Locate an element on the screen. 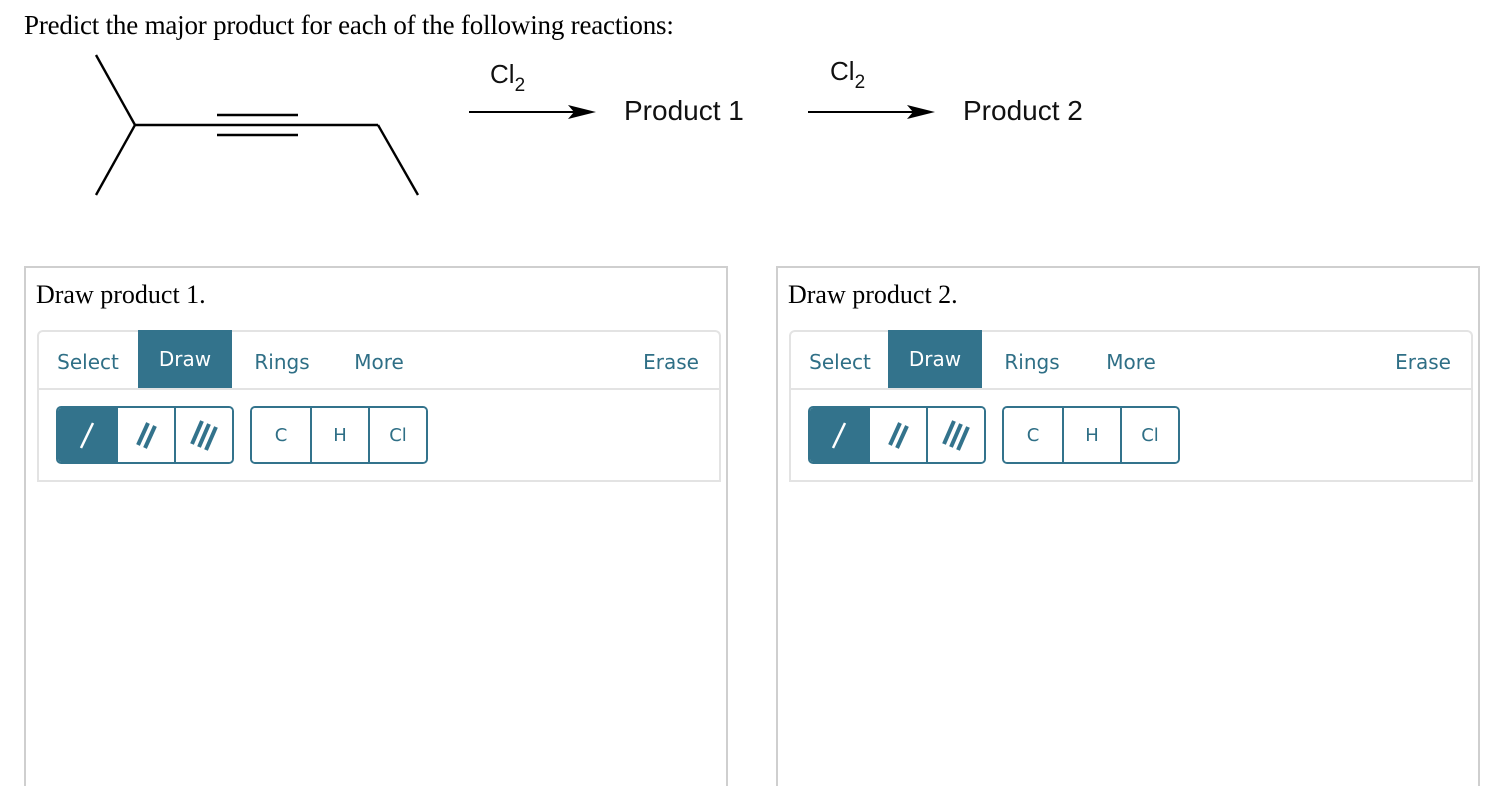 The image size is (1512, 786). product-1-label: Product 1 is located at coordinates (684, 110).